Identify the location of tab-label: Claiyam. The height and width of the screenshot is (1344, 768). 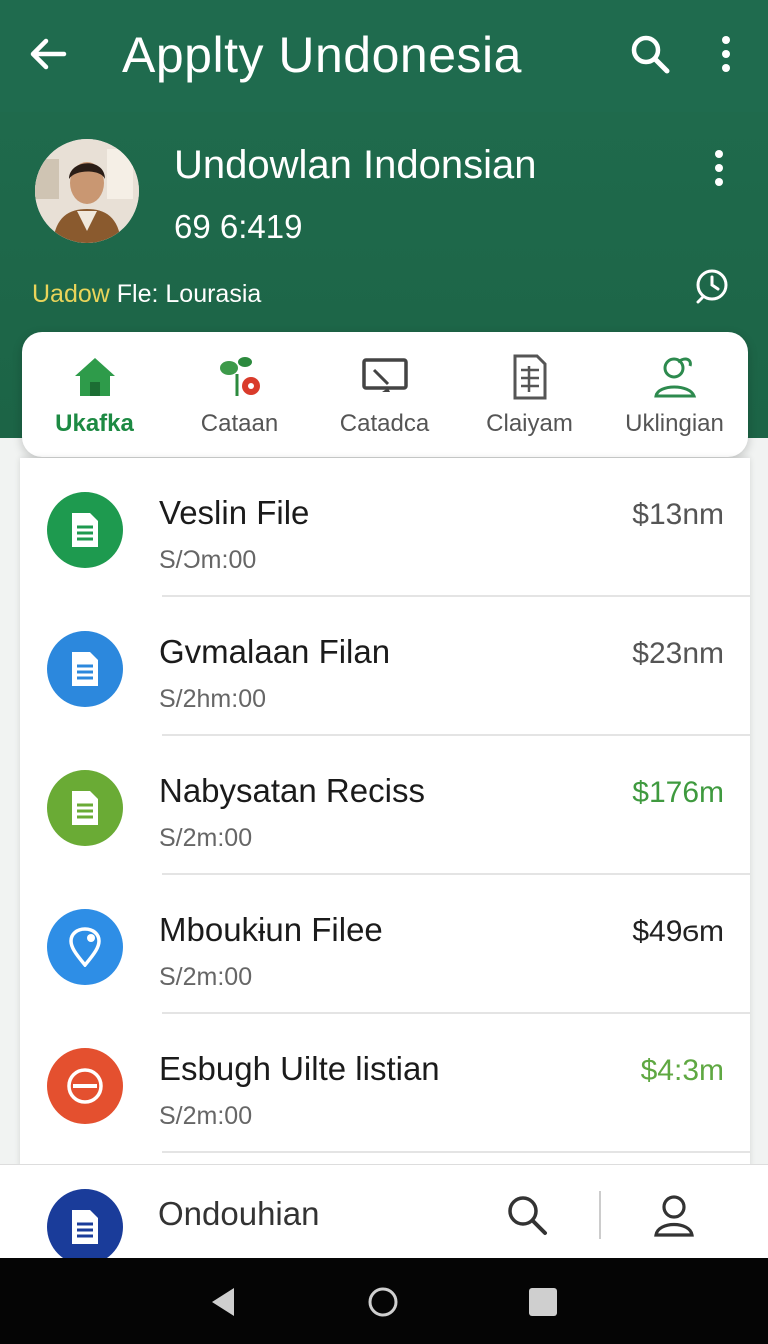
(529, 423).